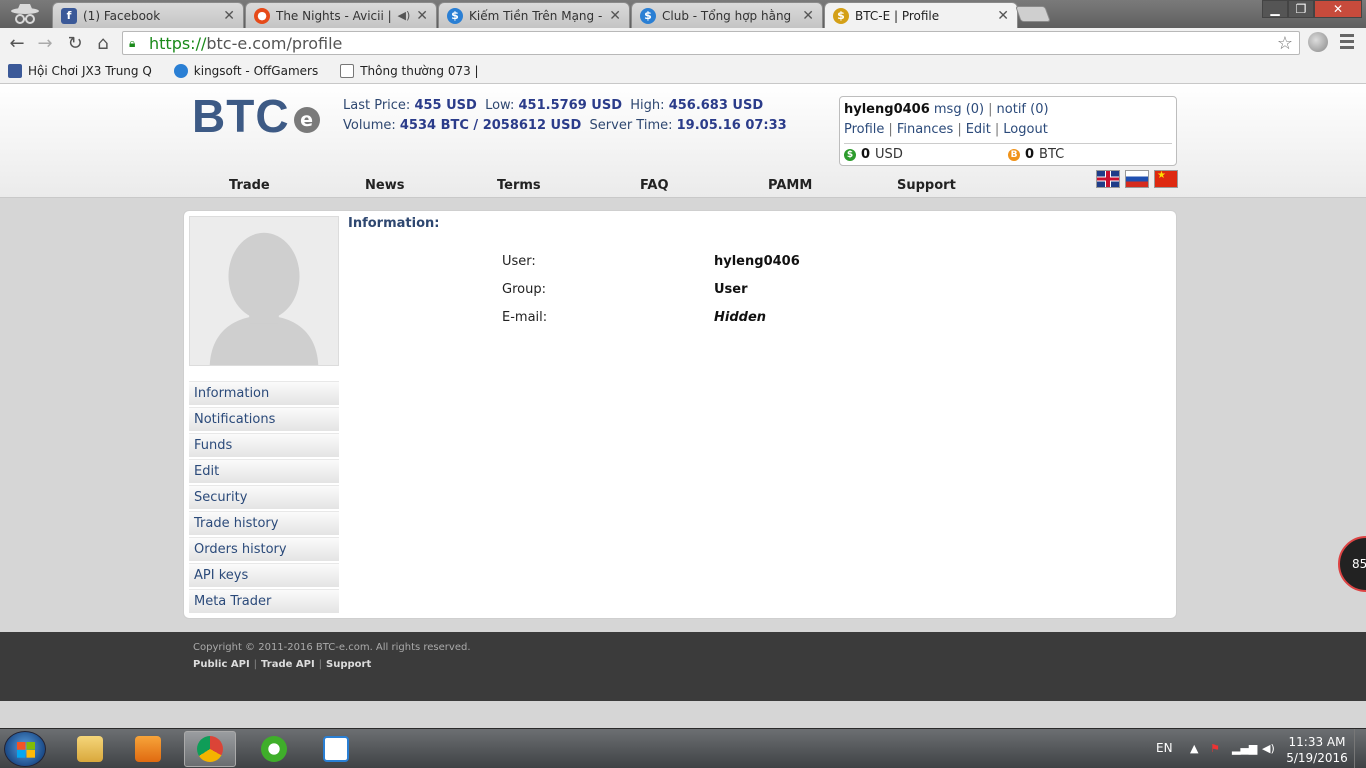 This screenshot has height=768, width=1366. I want to click on back-arrow-icon: ←, so click(17, 43).